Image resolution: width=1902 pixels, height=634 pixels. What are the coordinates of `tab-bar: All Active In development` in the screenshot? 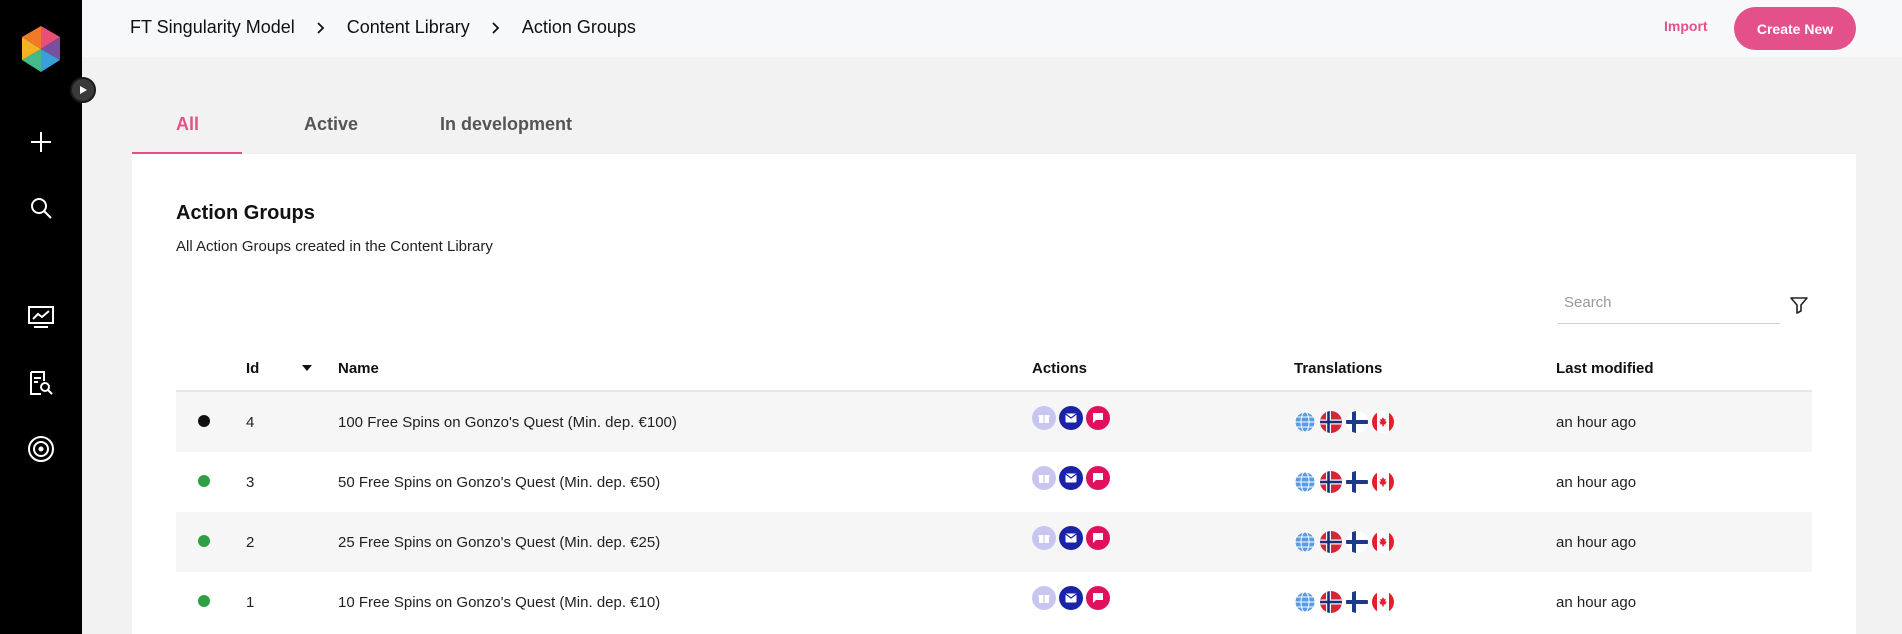 It's located at (376, 127).